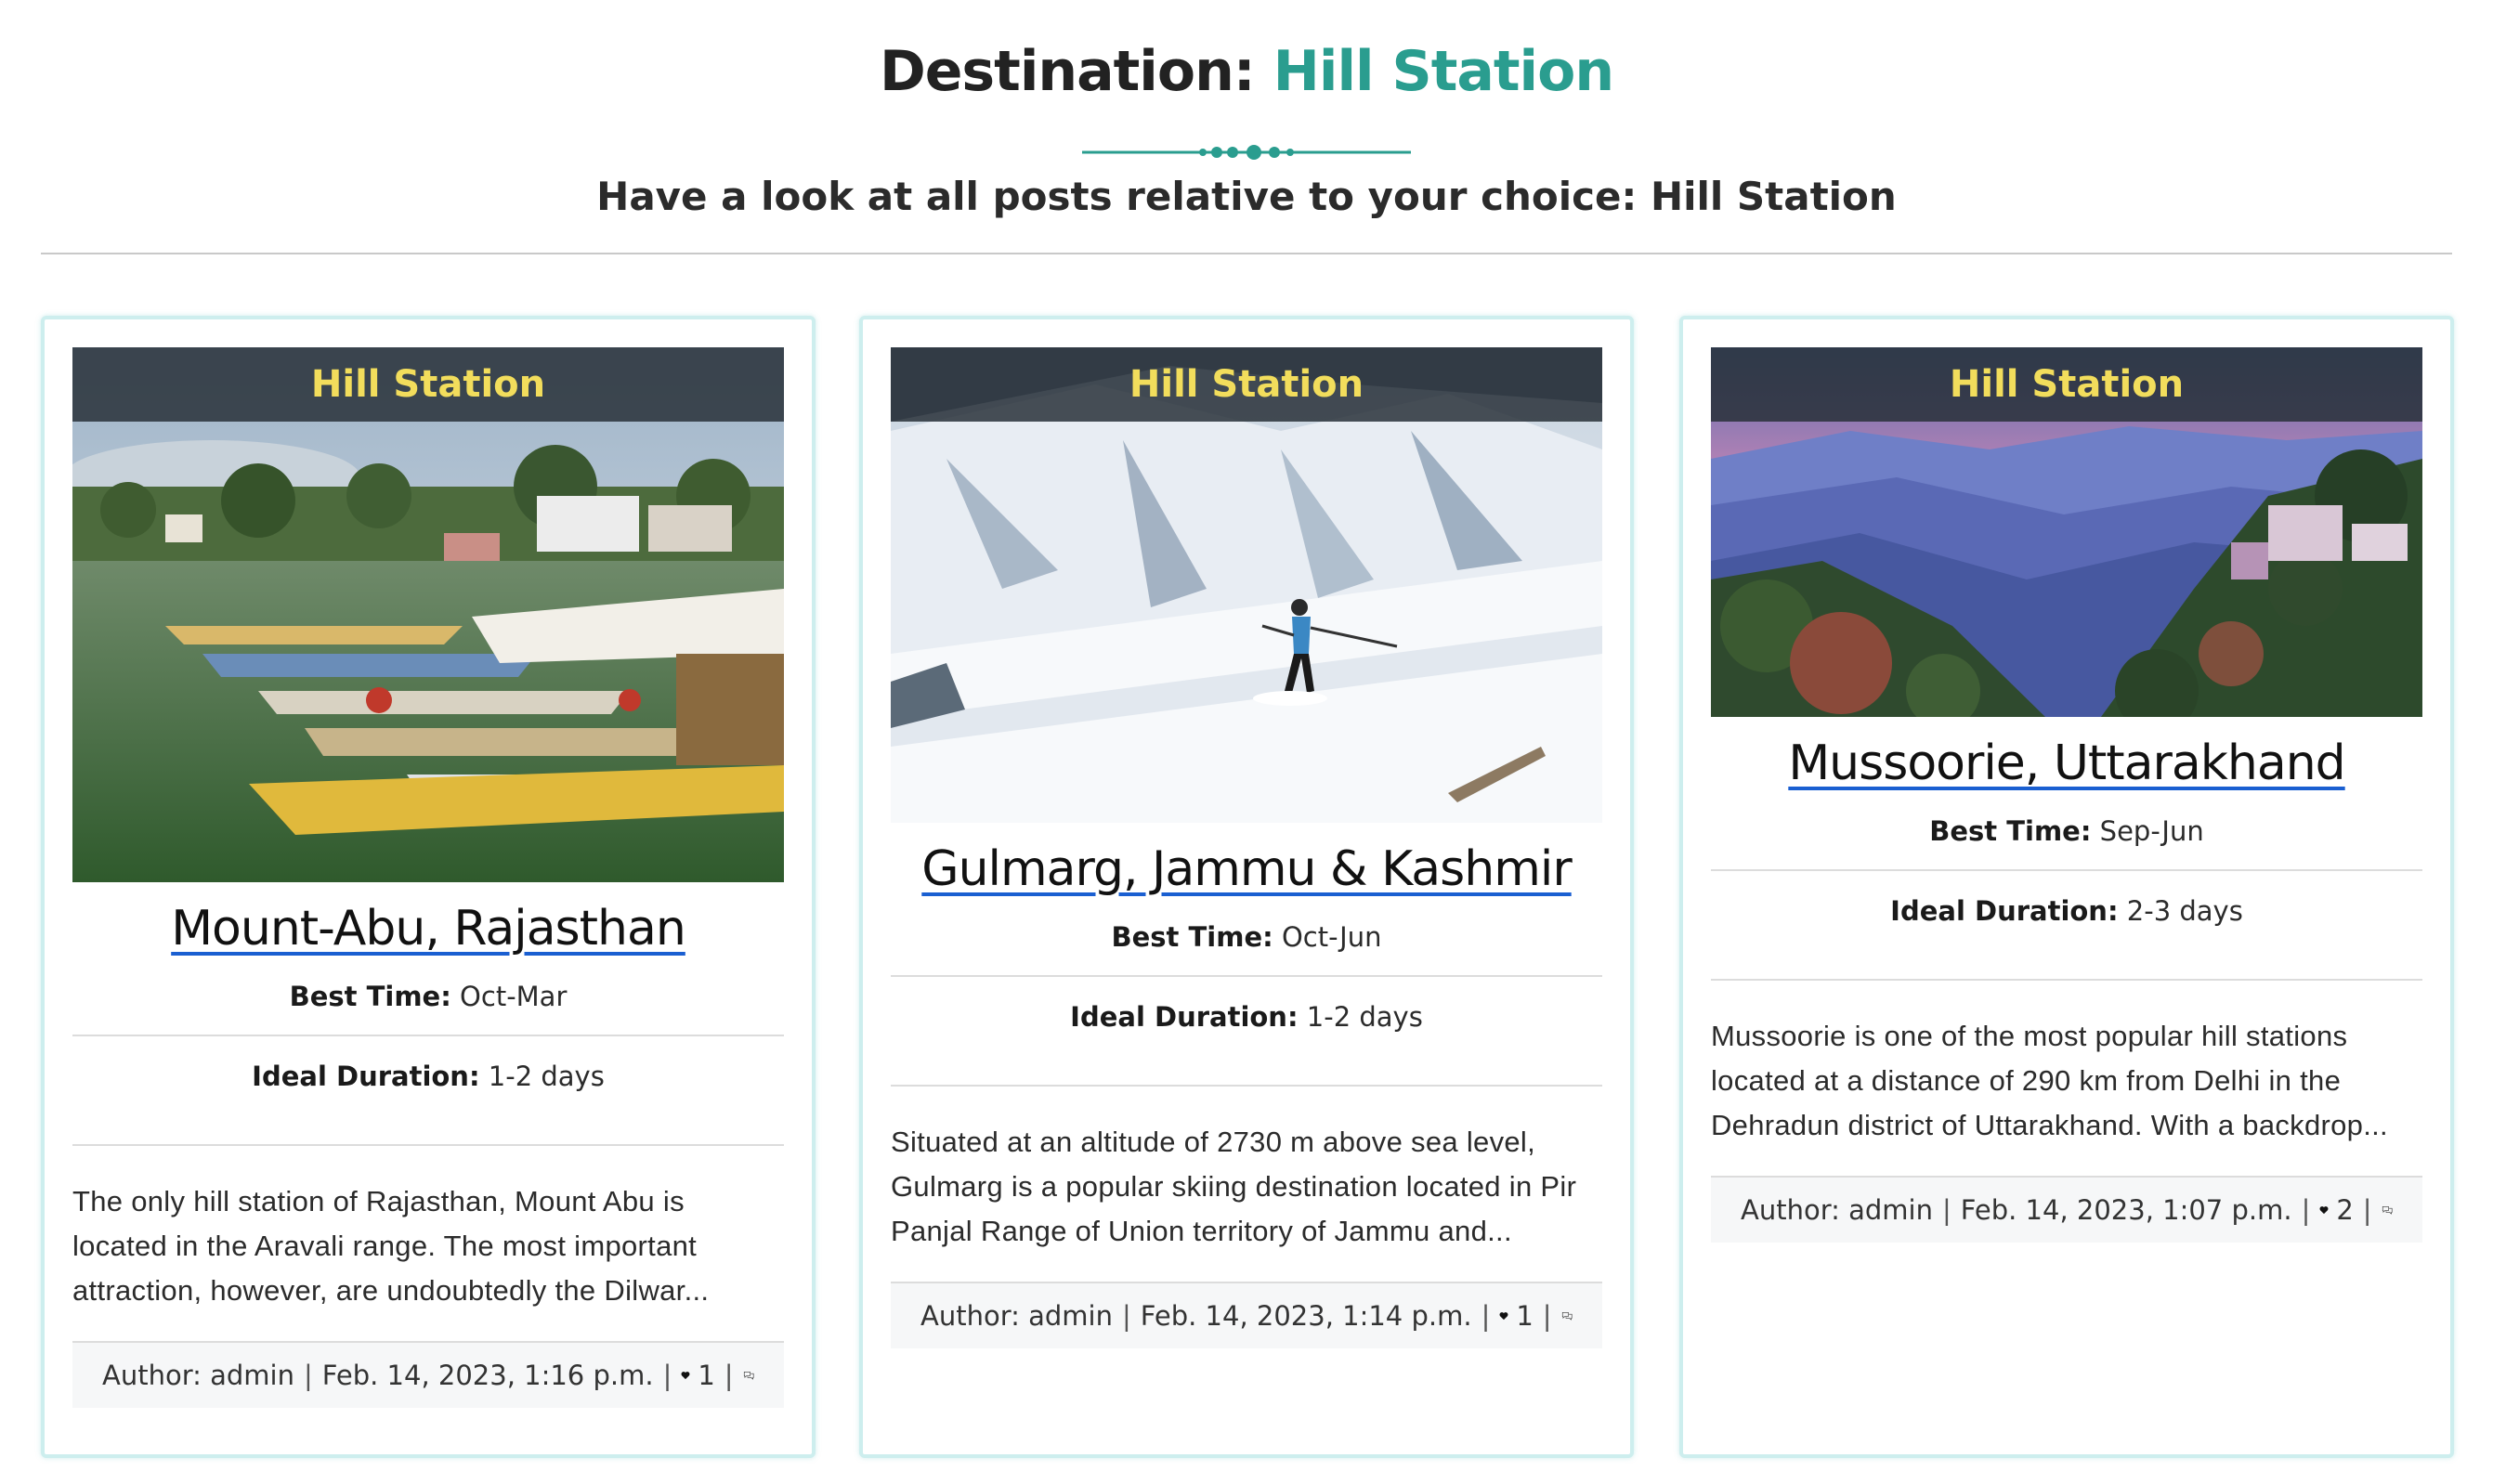  What do you see at coordinates (487, 1375) in the screenshot?
I see `post-date: Feb. 14, 2023, 1:16 p.m.` at bounding box center [487, 1375].